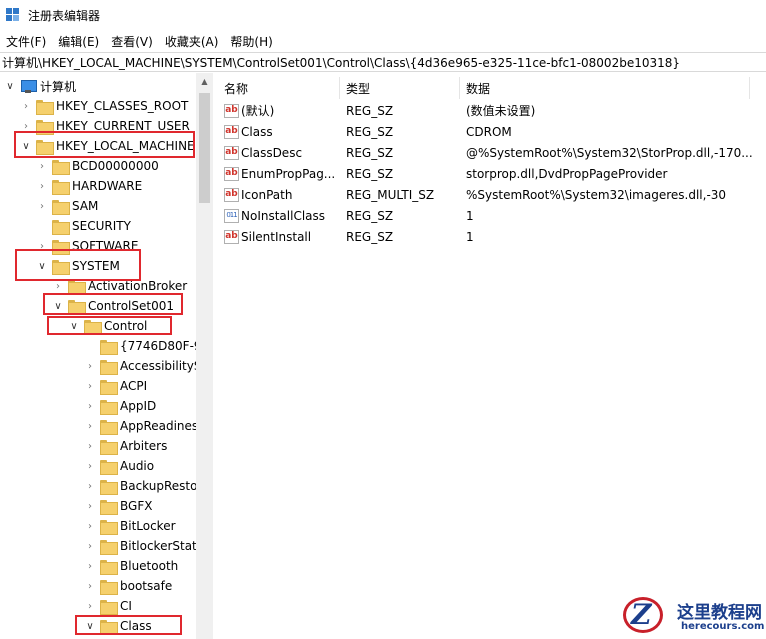 This screenshot has height=639, width=766. Describe the element at coordinates (142, 366) in the screenshot. I see `tree-node: › AccessibilityS` at that location.